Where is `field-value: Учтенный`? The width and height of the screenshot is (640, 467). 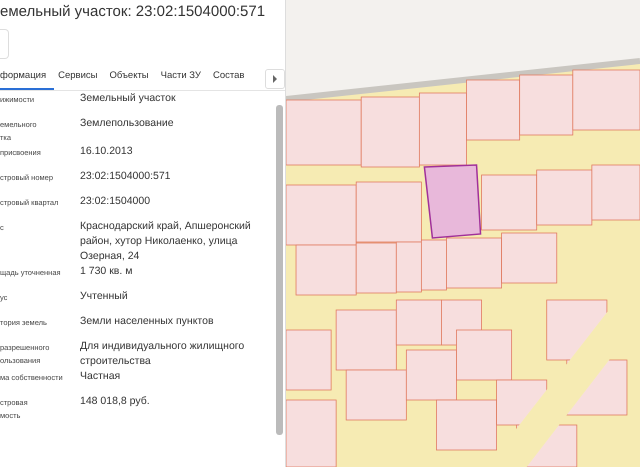
field-value: Учтенный is located at coordinates (104, 296).